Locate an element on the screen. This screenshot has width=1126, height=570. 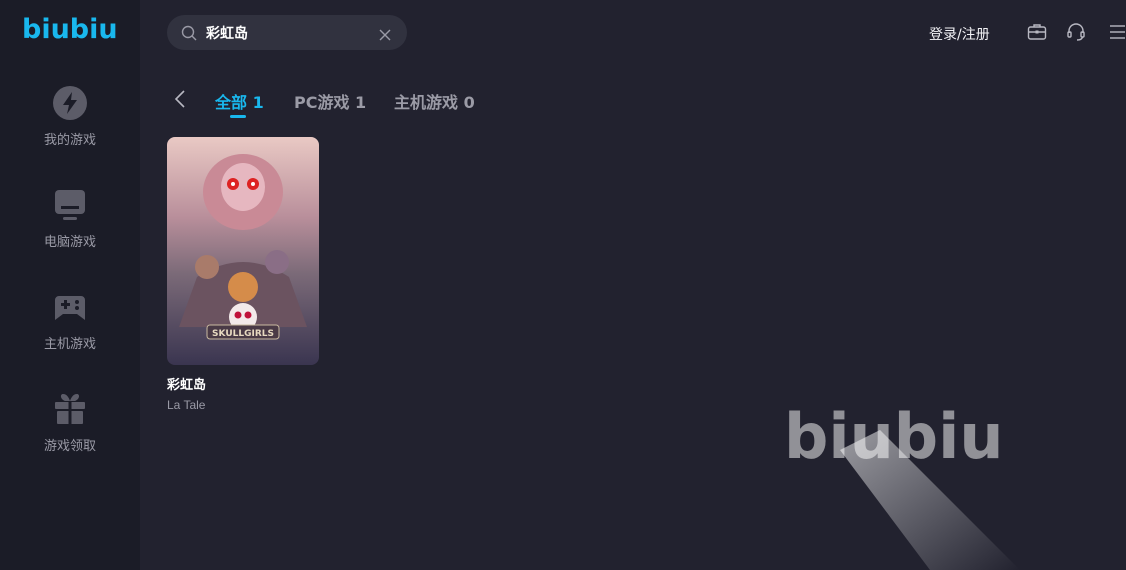
tab-pc-games: PC游戏 1 is located at coordinates (330, 101).